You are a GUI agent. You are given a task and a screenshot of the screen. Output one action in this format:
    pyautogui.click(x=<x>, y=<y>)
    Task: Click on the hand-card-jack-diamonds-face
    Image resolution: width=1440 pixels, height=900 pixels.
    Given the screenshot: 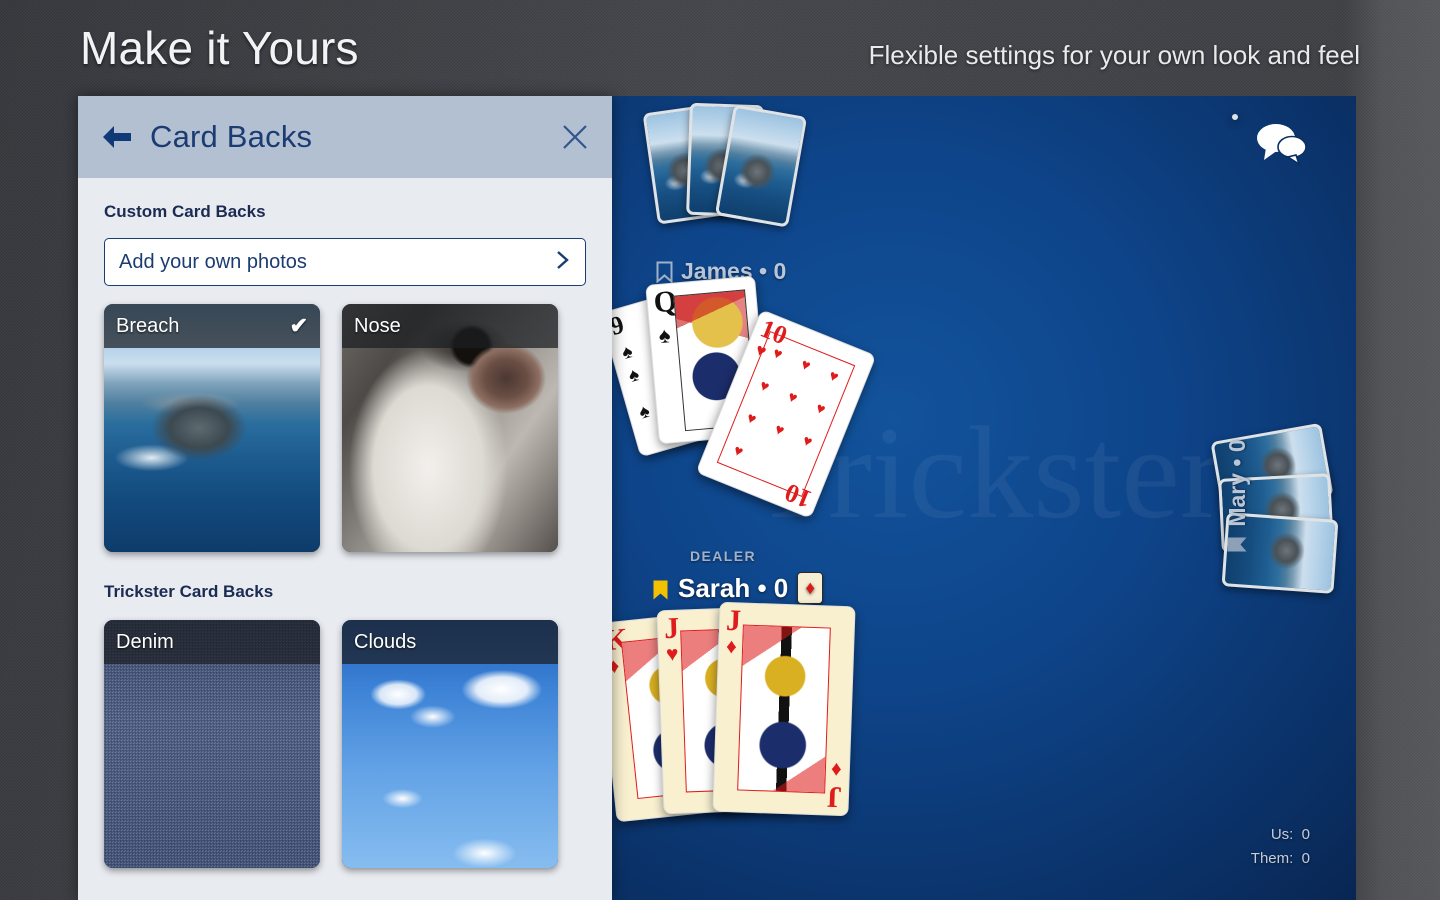 What is the action you would take?
    pyautogui.click(x=784, y=709)
    